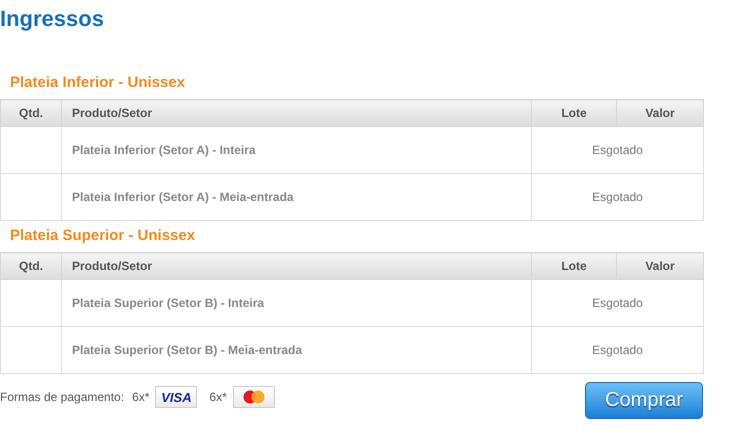 The image size is (743, 441). Describe the element at coordinates (297, 350) in the screenshot. I see `product-cell: Plateia Superior (Setor B) - Meia-entrada` at that location.